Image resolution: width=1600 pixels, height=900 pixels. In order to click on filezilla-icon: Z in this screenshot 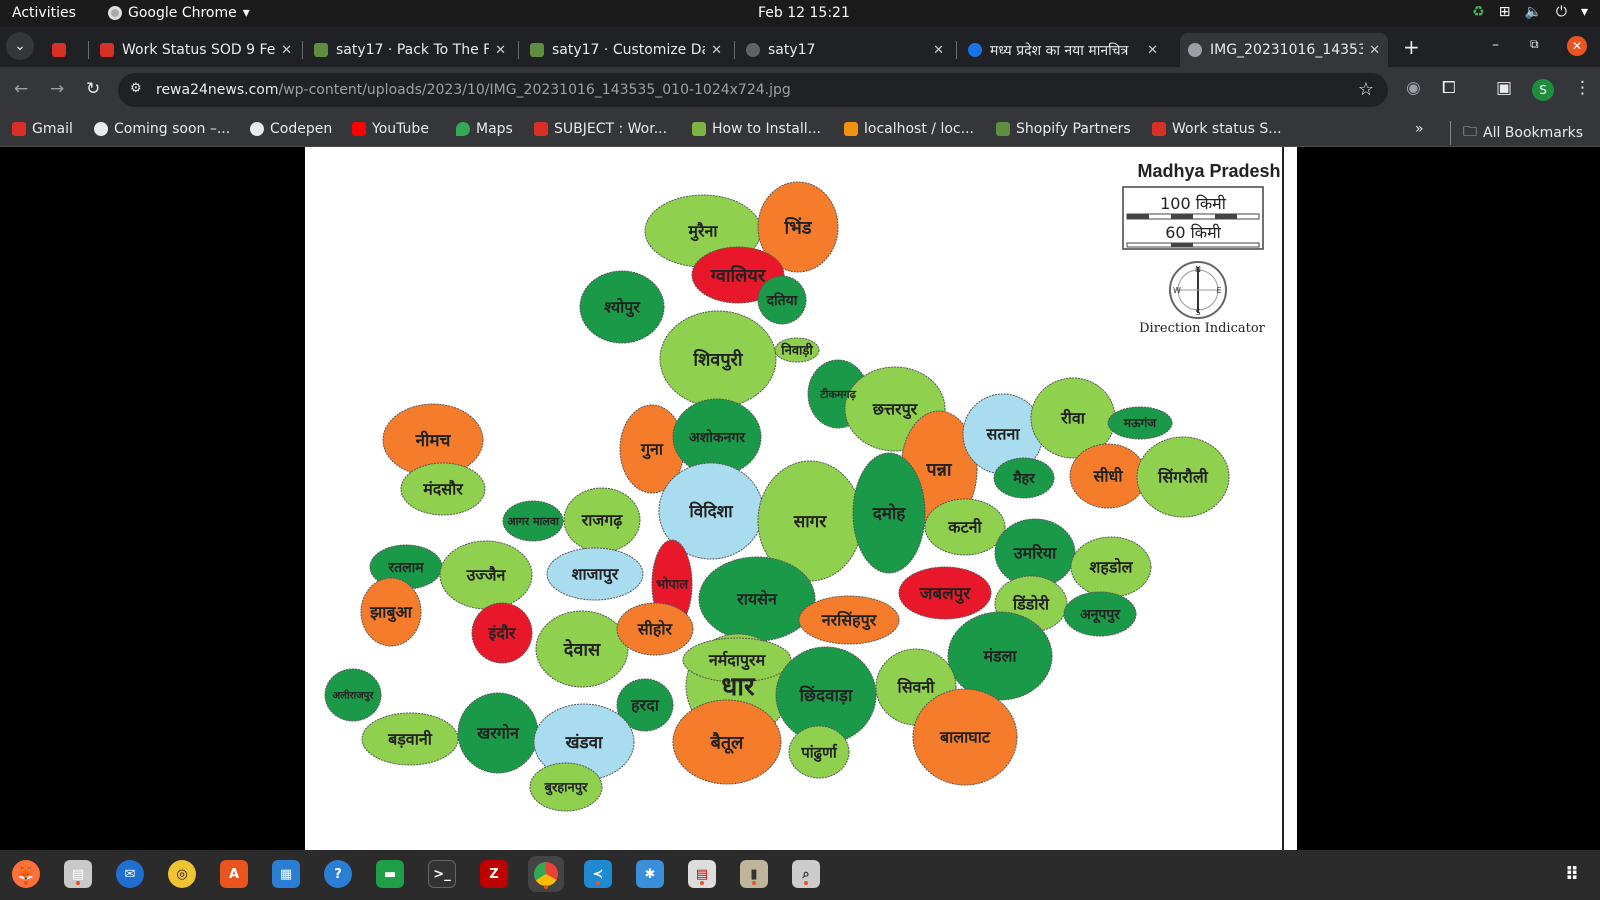, I will do `click(494, 874)`.